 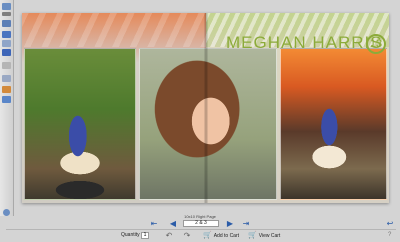 What do you see at coordinates (169, 235) in the screenshot?
I see `rotate-left-icon: ↶` at bounding box center [169, 235].